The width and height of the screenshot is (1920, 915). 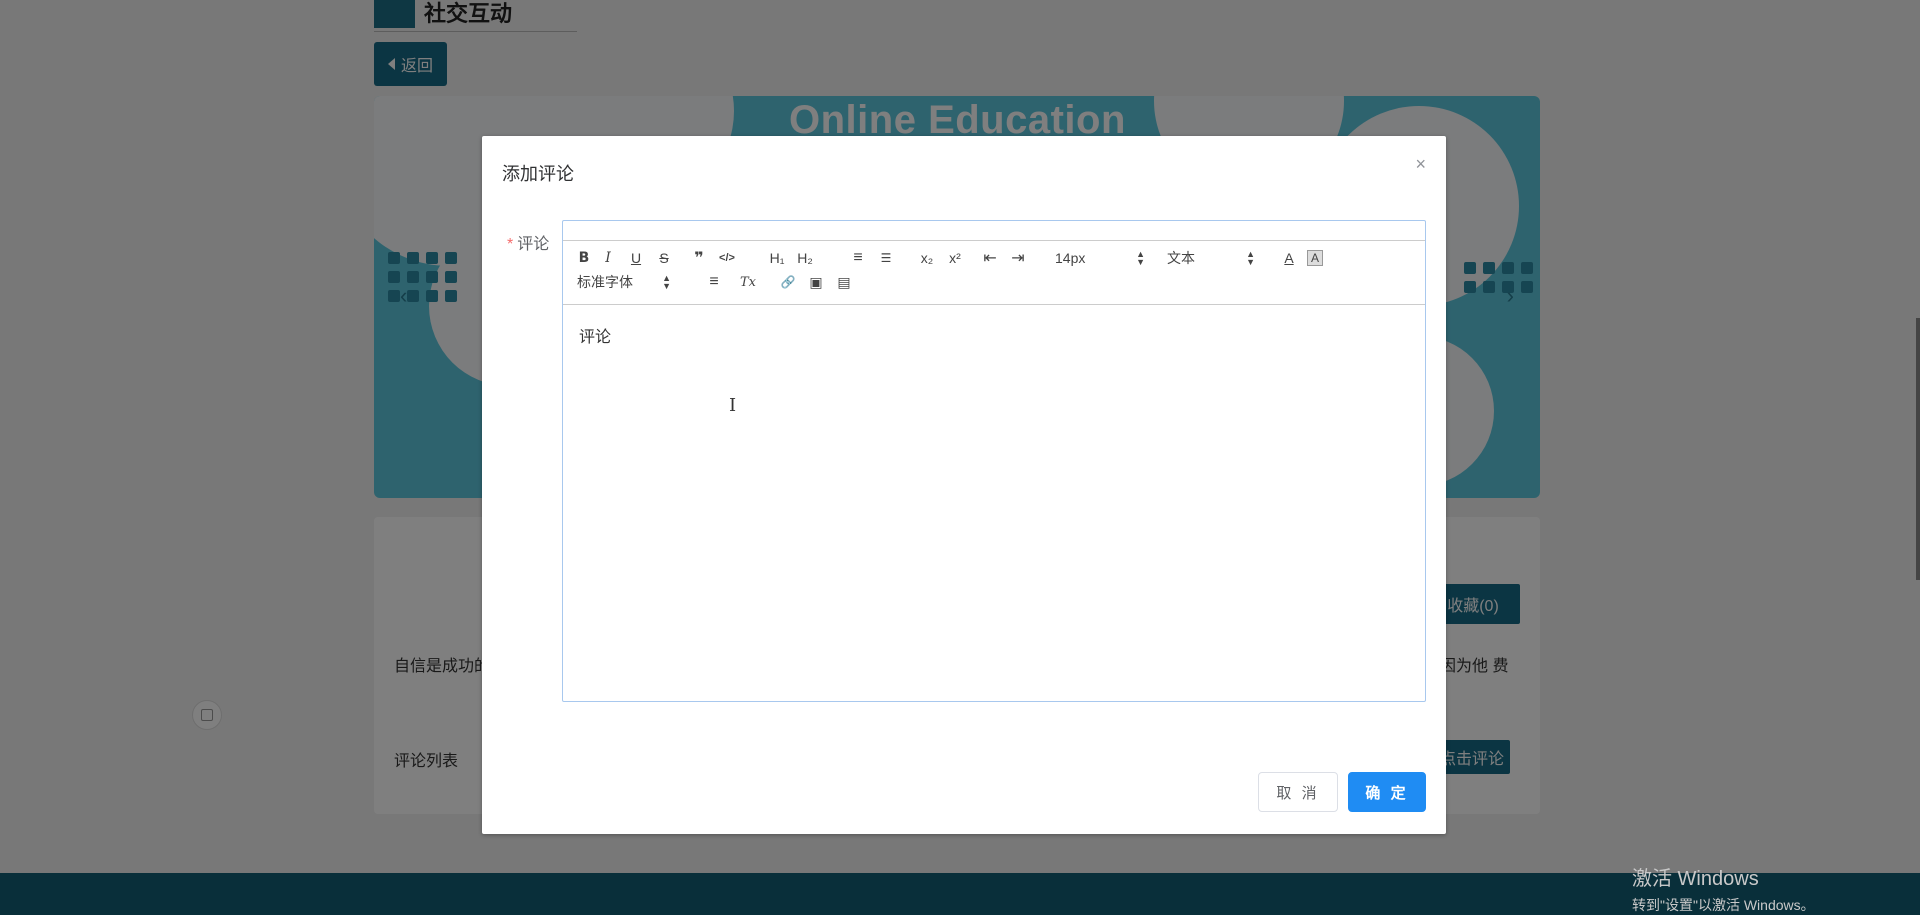 I want to click on underline-button: U, so click(x=636, y=258).